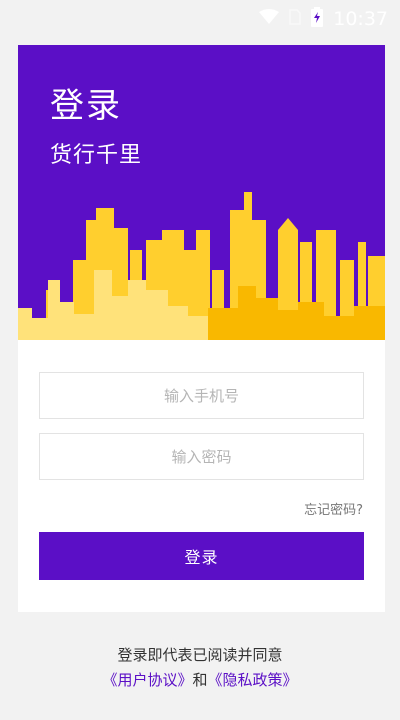 Image resolution: width=400 pixels, height=720 pixels. Describe the element at coordinates (147, 680) in the screenshot. I see `user-agreement-link: 《用户协议》` at that location.